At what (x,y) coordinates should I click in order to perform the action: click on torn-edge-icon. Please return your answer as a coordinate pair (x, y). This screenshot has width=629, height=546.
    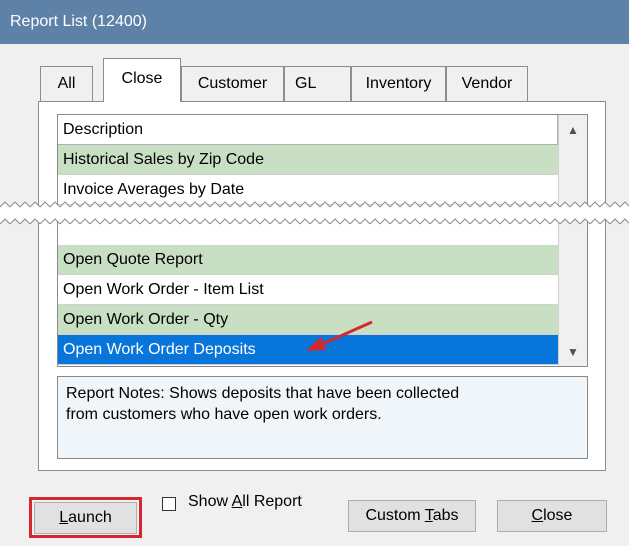
    Looking at the image, I should click on (314, 215).